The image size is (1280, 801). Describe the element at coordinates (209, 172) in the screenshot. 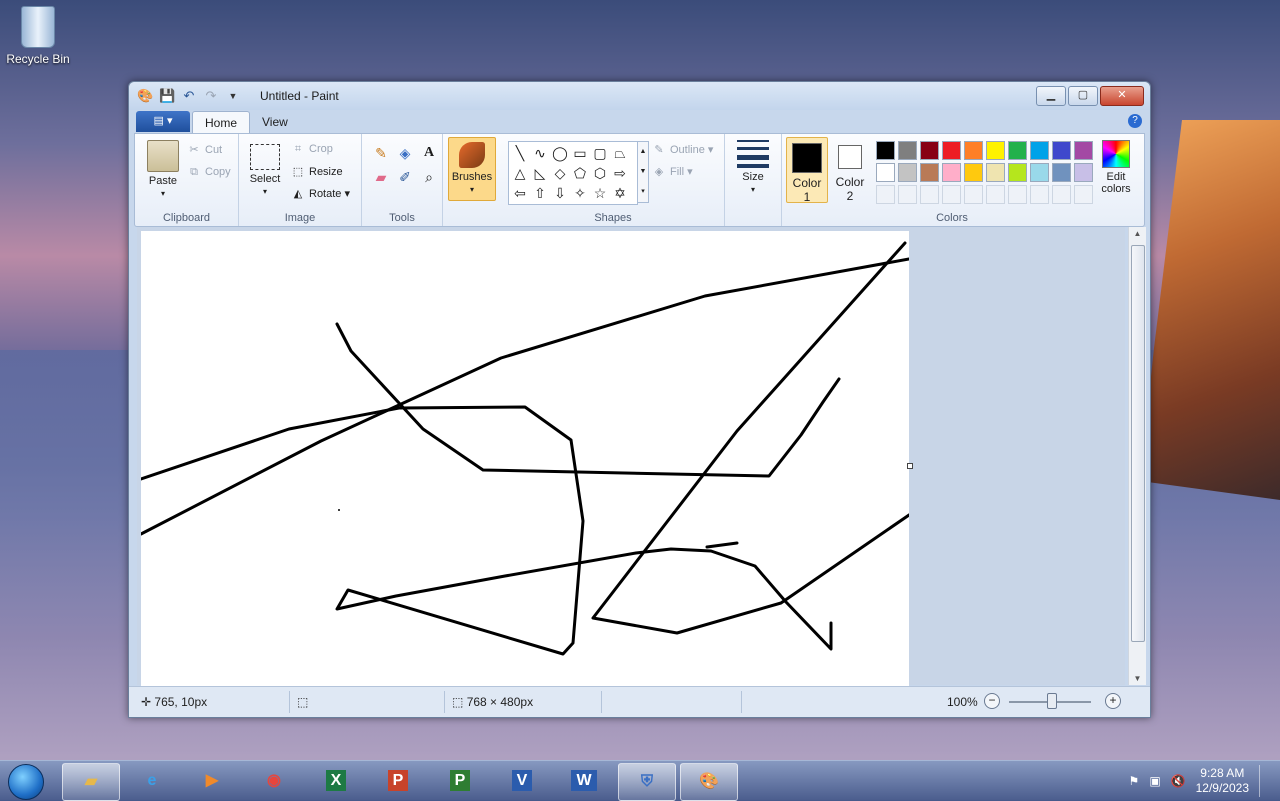

I see `copy-button: ⧉ Copy` at that location.